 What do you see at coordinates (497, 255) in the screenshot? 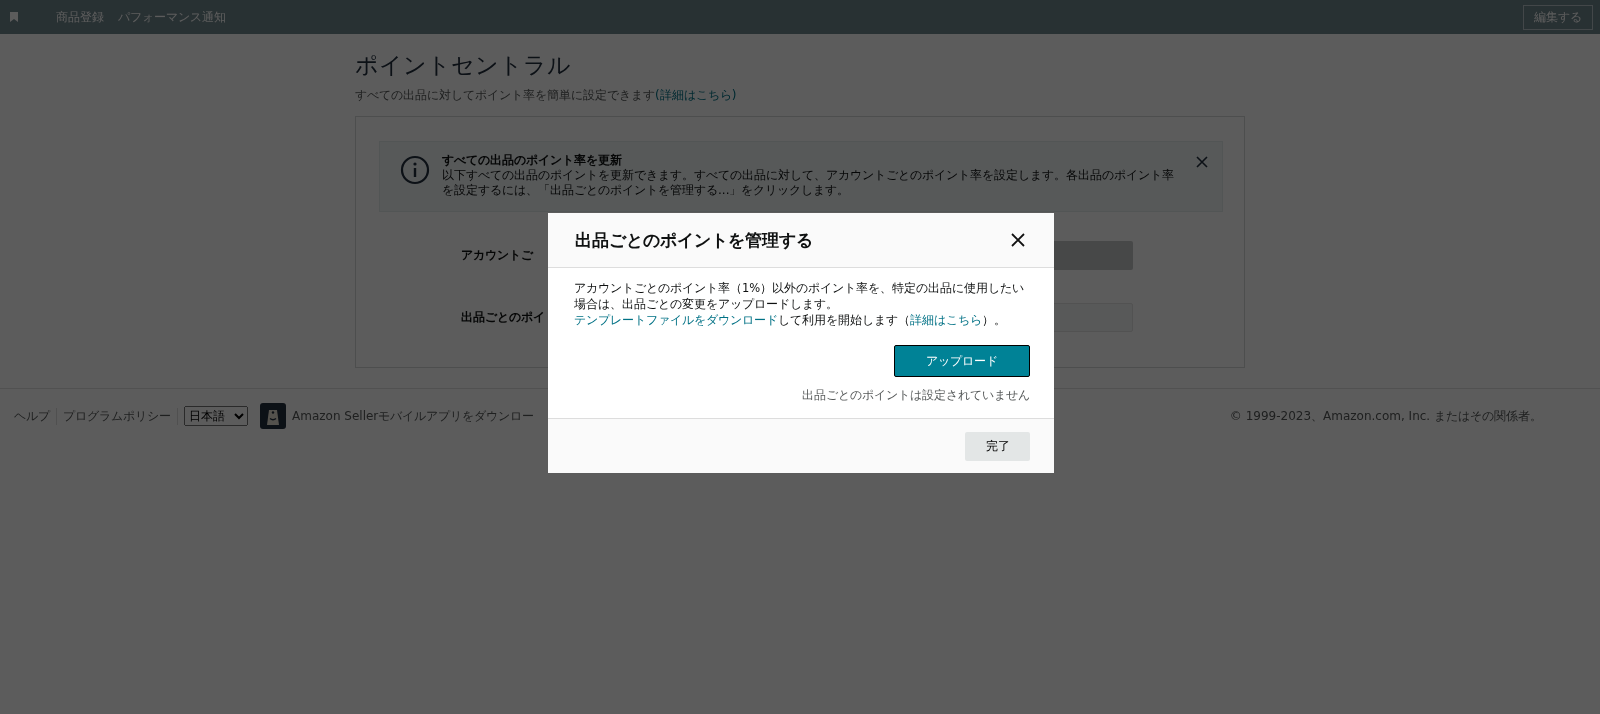
I see `form-label: アカウントご` at bounding box center [497, 255].